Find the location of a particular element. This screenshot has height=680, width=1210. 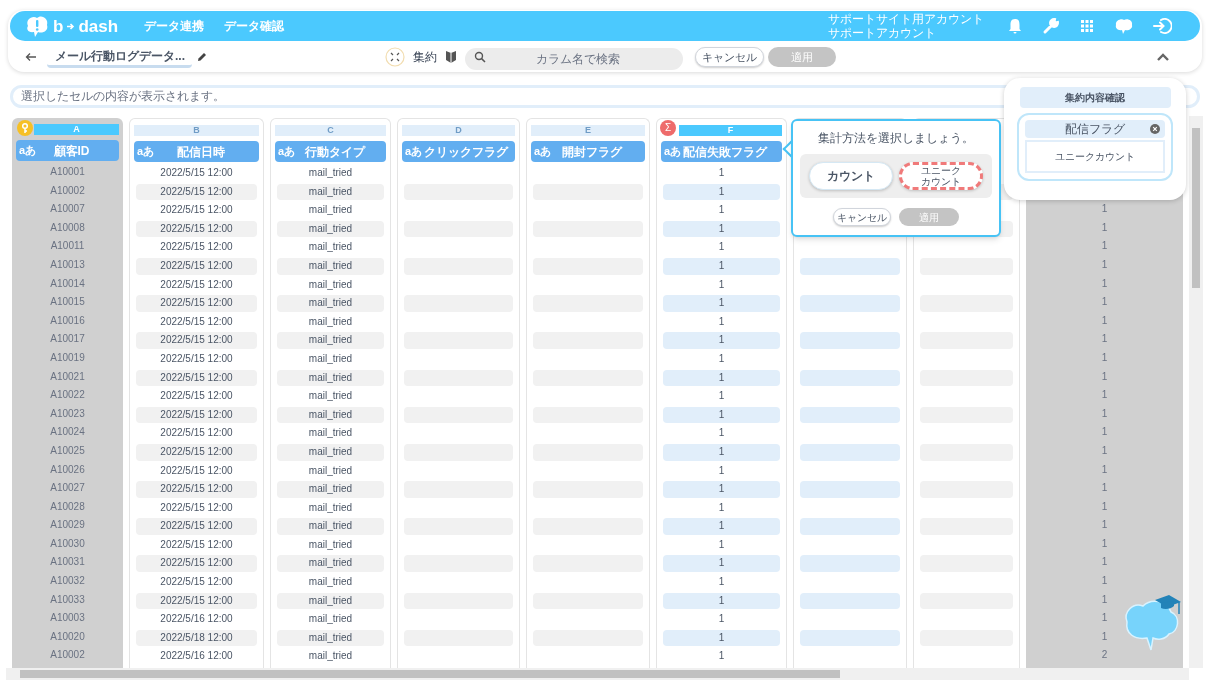

aggregate-option: ユニーク カウント is located at coordinates (941, 176).